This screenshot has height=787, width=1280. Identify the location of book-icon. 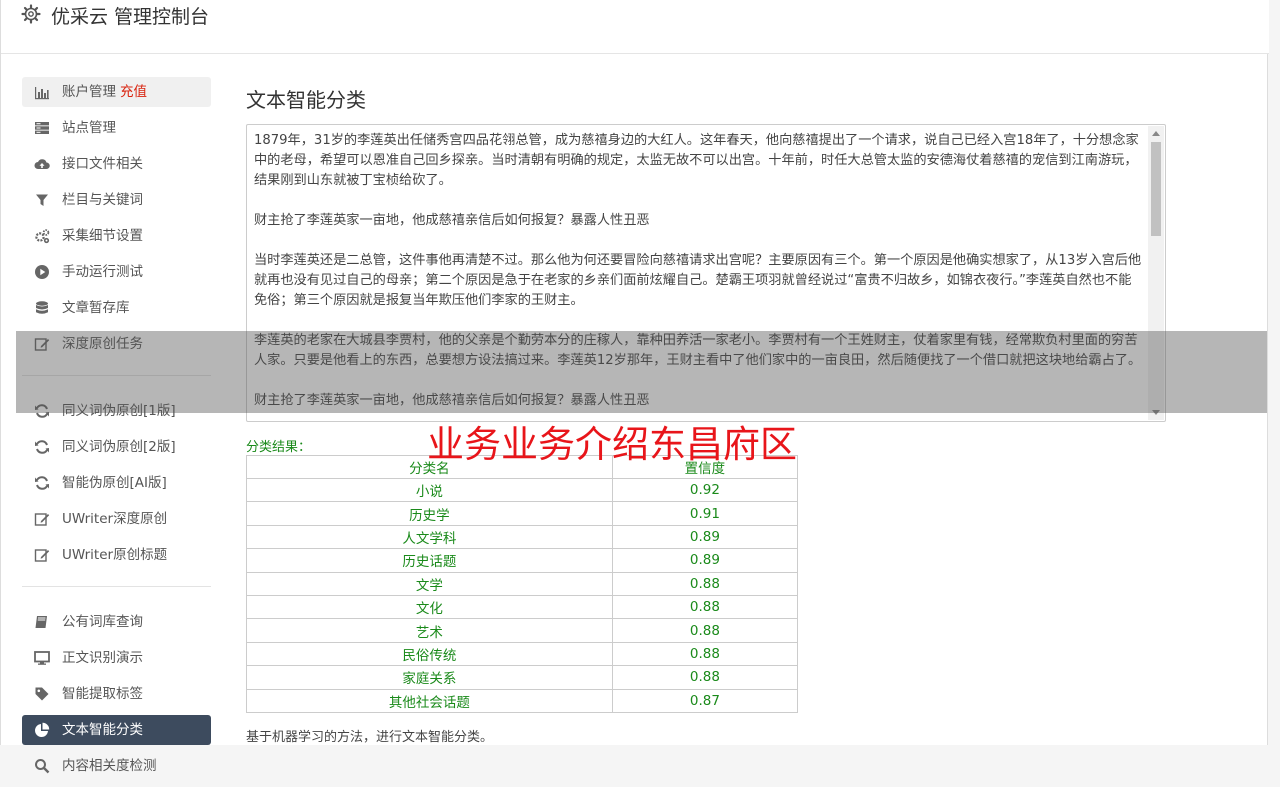
(41, 622).